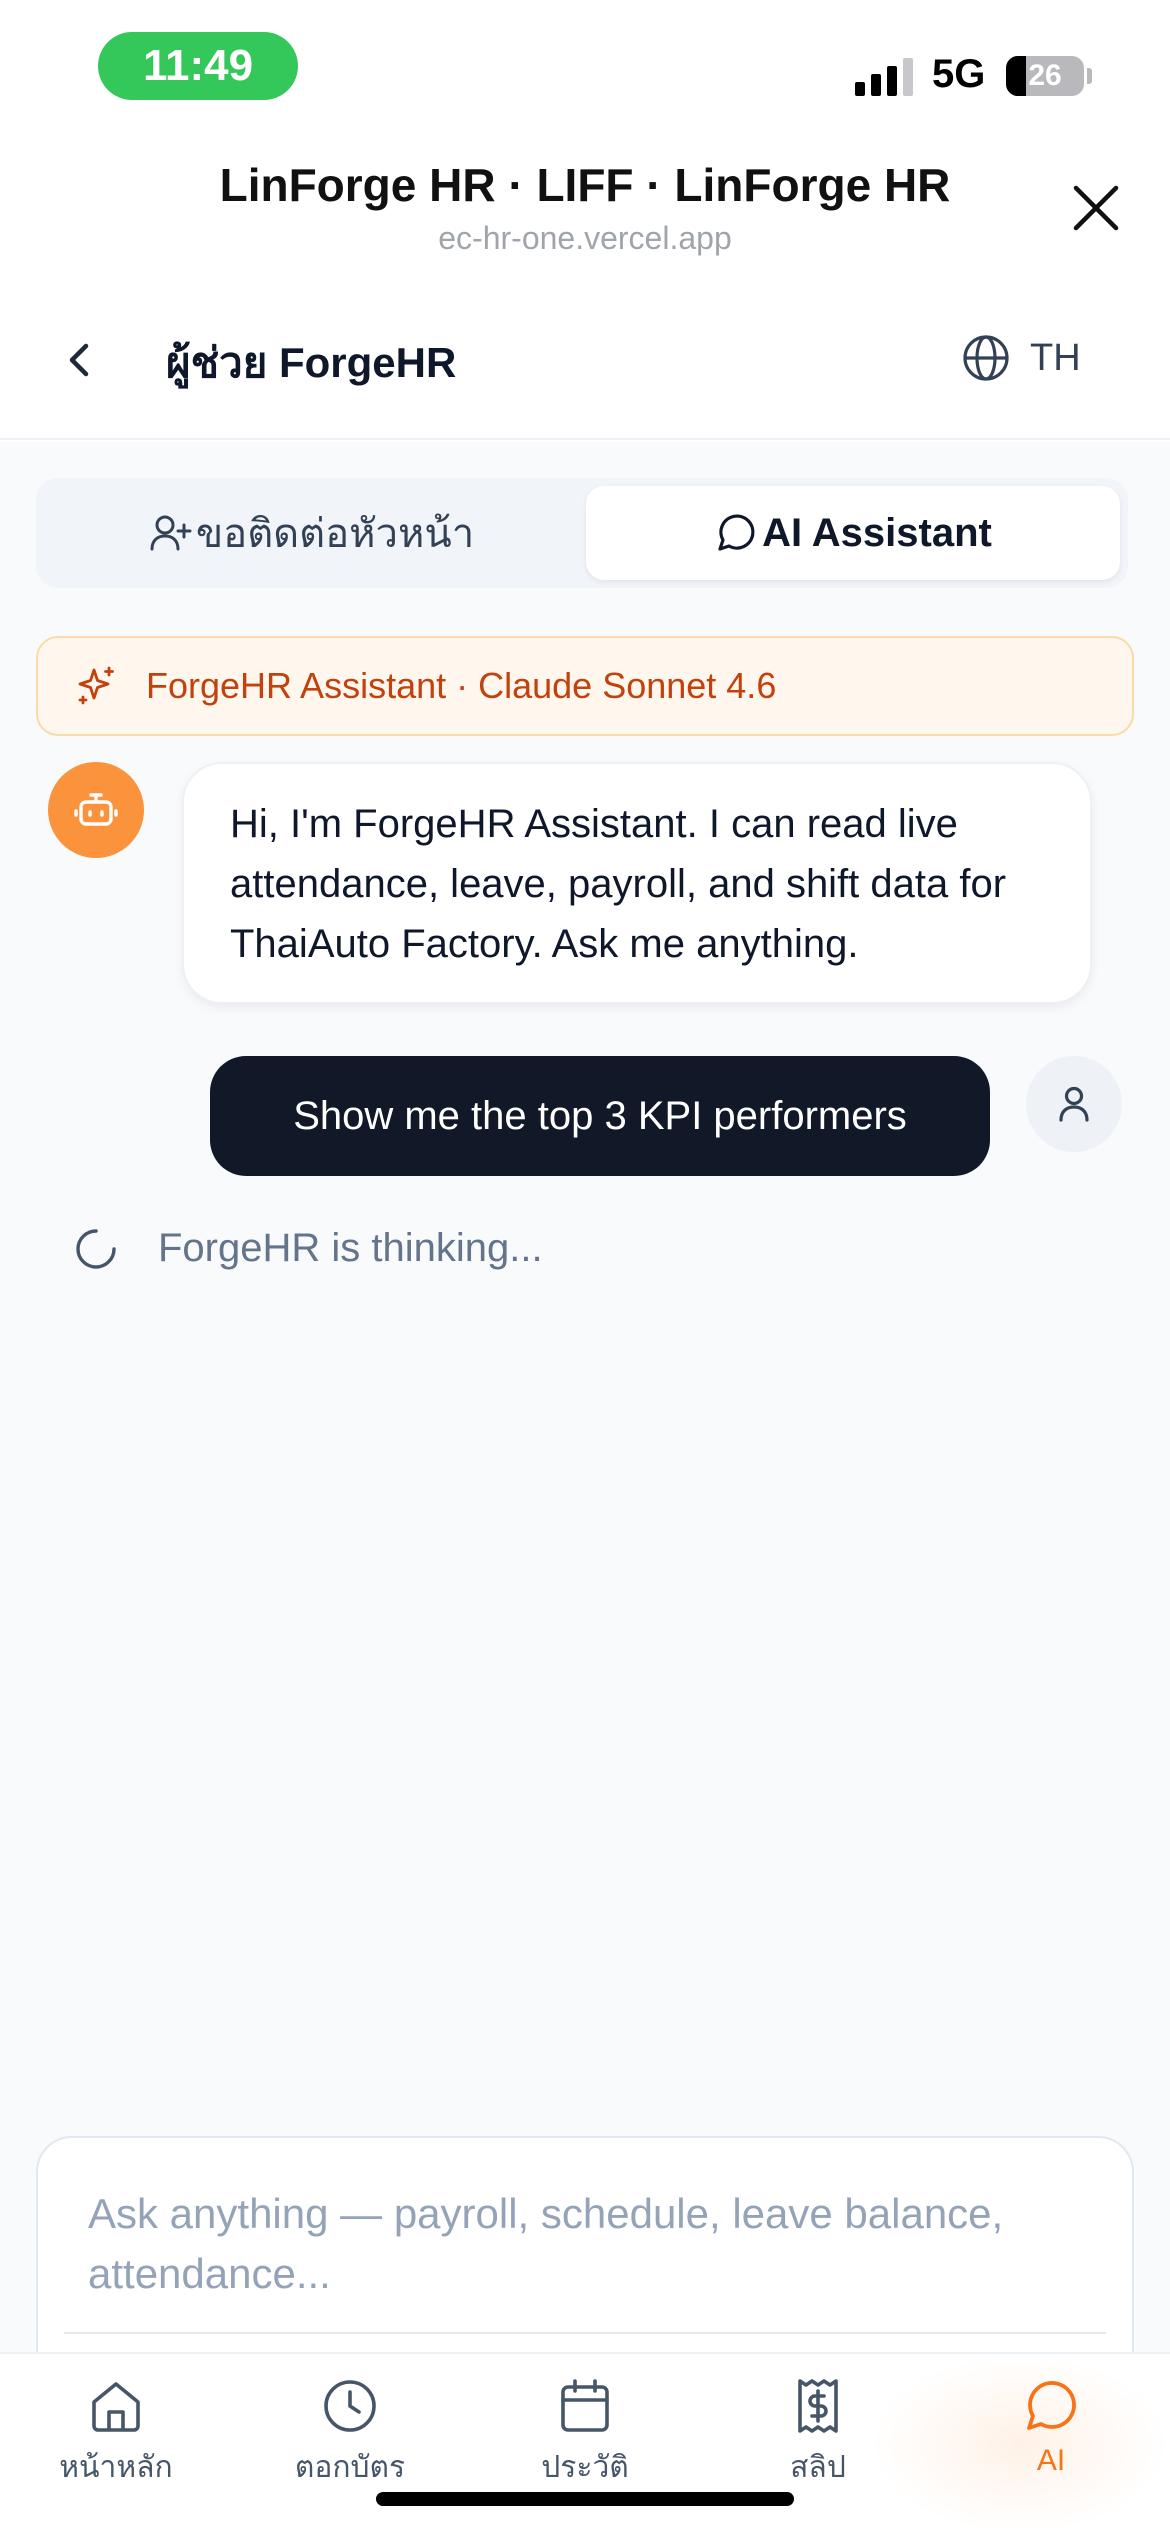  I want to click on status-time: 11:49, so click(198, 66).